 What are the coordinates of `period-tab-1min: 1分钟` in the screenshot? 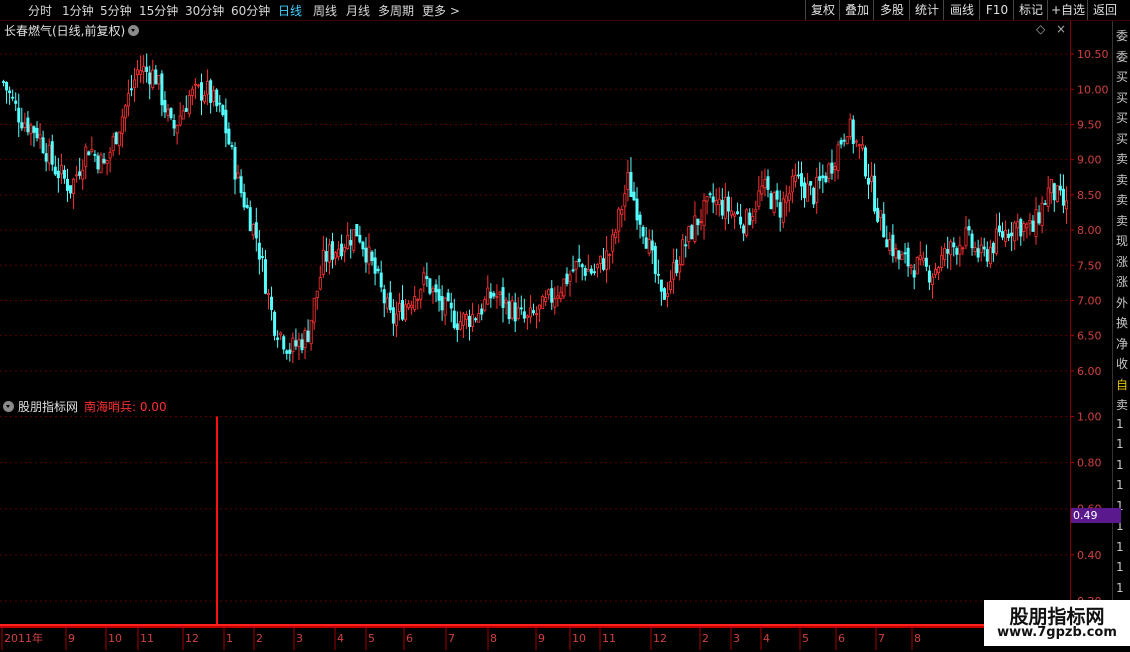 It's located at (78, 10).